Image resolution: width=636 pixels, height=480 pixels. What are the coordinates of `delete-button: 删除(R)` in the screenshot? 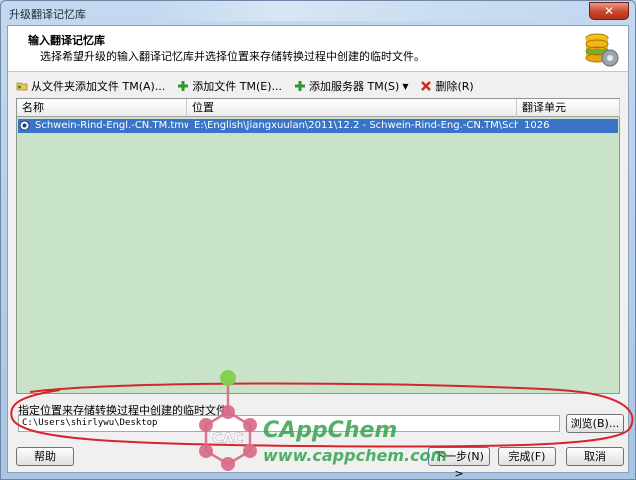 It's located at (447, 86).